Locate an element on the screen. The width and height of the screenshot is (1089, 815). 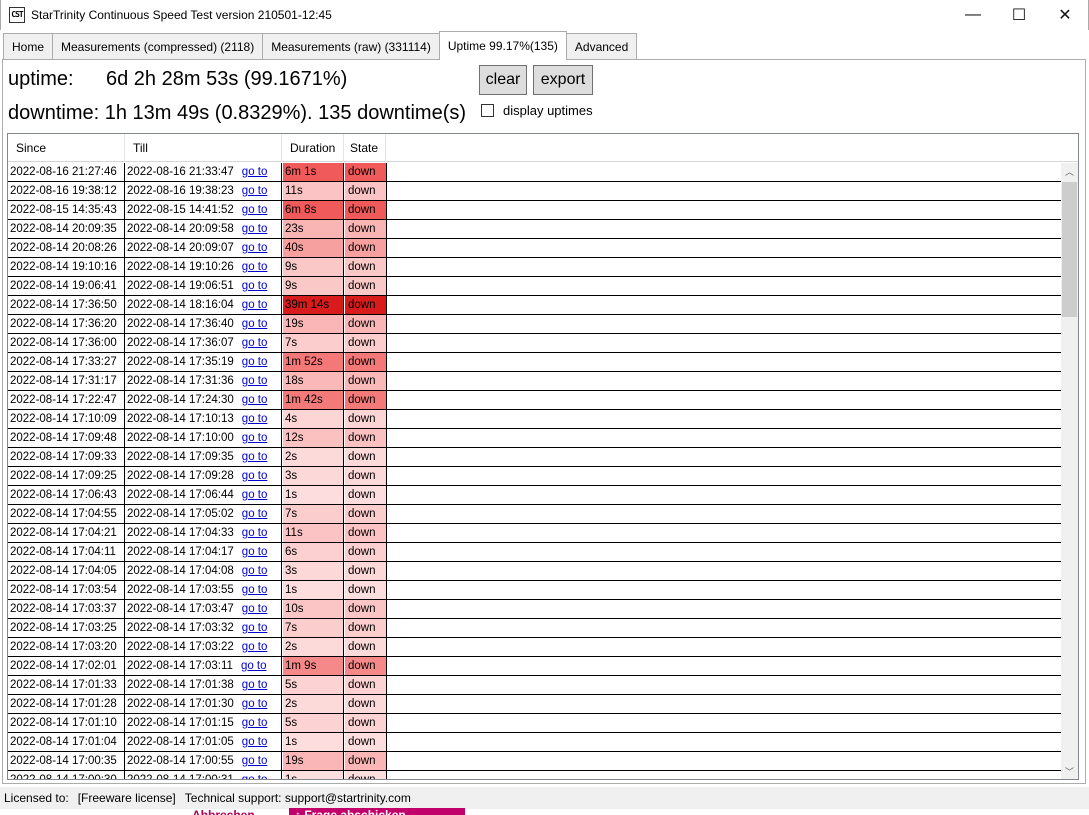
scroll-down-icon: ﹀ is located at coordinates (1069, 771).